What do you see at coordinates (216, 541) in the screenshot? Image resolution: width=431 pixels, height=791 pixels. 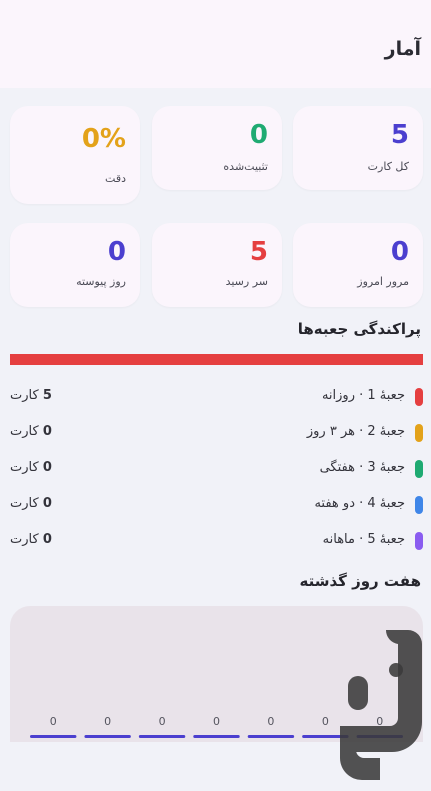 I see `box-row-5: جعبهٔ 5 · ماهانه 0 کارت` at bounding box center [216, 541].